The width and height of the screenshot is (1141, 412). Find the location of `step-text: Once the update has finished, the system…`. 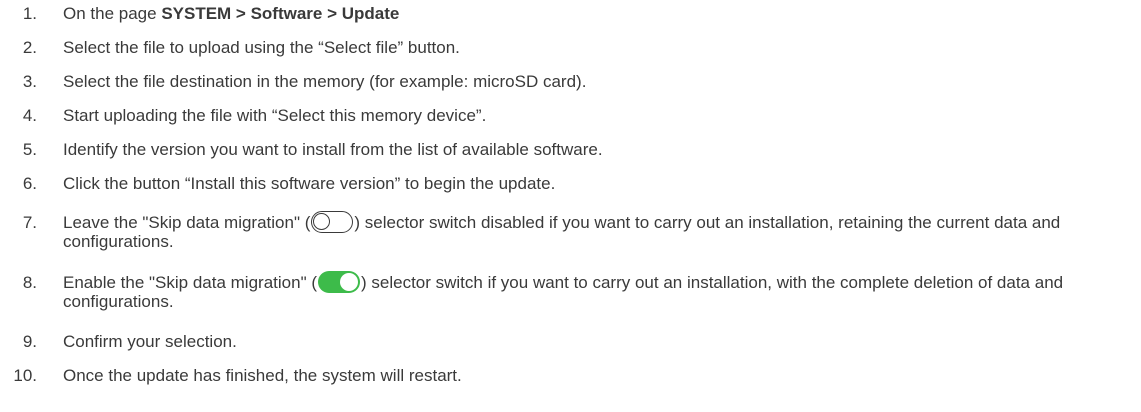

step-text: Once the update has finished, the system… is located at coordinates (262, 375).